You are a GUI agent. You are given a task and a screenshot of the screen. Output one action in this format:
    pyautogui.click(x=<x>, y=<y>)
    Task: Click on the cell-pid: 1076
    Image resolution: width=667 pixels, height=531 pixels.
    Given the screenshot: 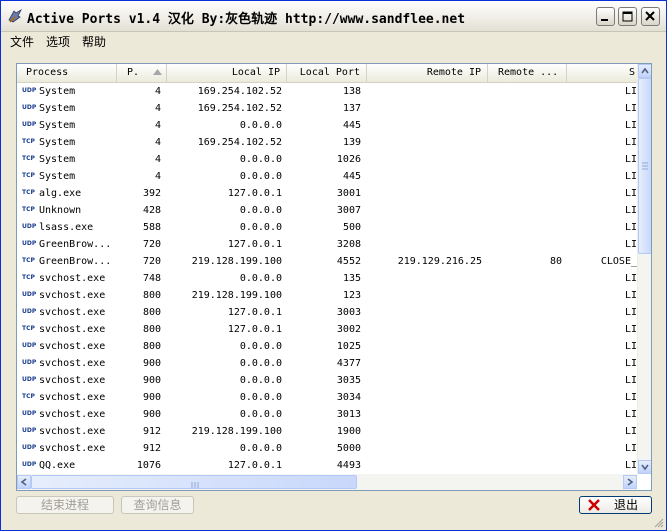 What is the action you would take?
    pyautogui.click(x=148, y=465)
    